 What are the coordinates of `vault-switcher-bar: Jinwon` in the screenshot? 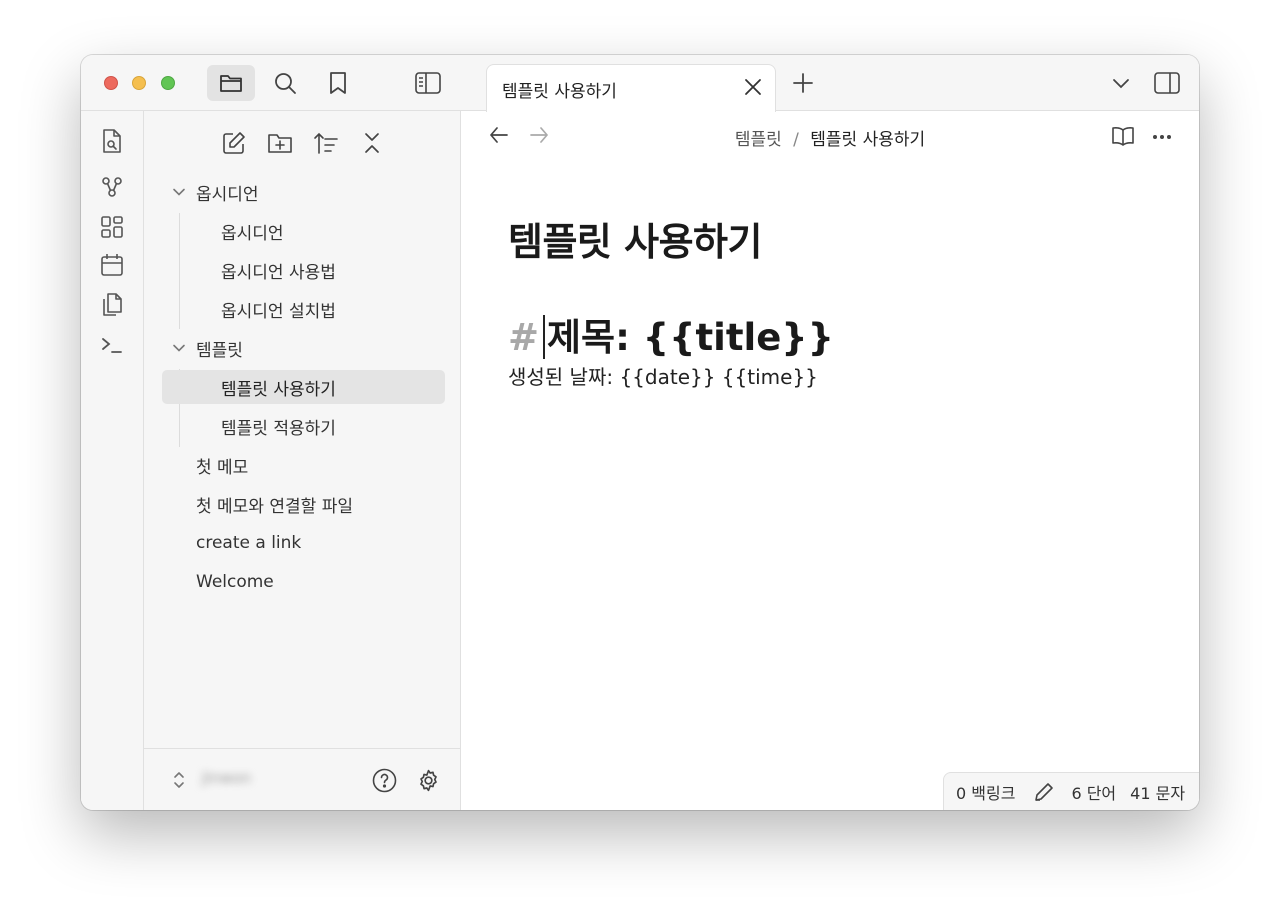 It's located at (302, 779).